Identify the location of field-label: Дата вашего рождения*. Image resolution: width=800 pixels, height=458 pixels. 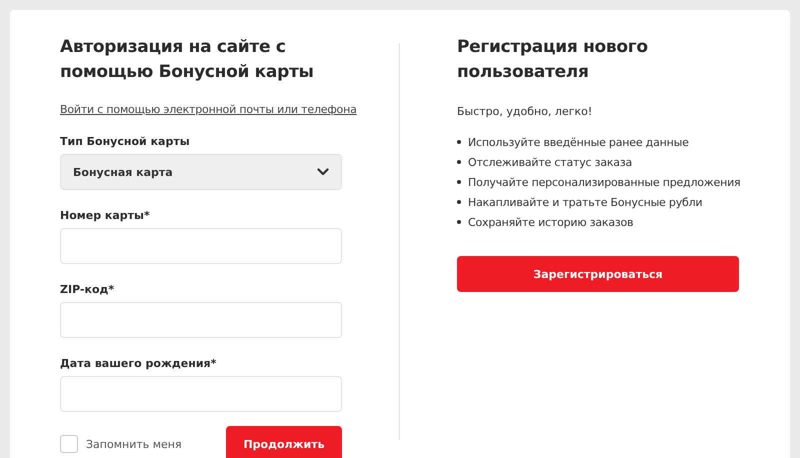
(139, 363).